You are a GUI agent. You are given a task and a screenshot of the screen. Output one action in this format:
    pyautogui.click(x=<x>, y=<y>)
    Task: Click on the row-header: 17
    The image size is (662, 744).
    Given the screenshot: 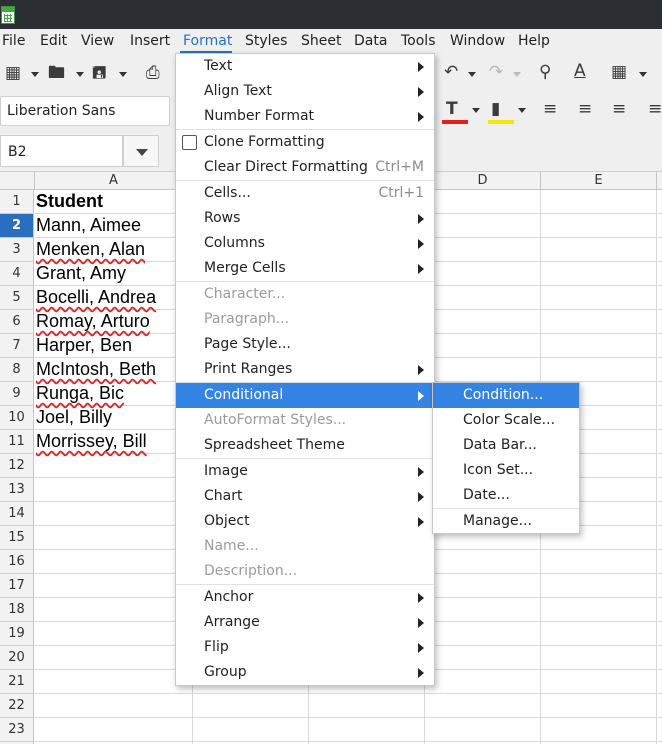 What is the action you would take?
    pyautogui.click(x=16, y=586)
    